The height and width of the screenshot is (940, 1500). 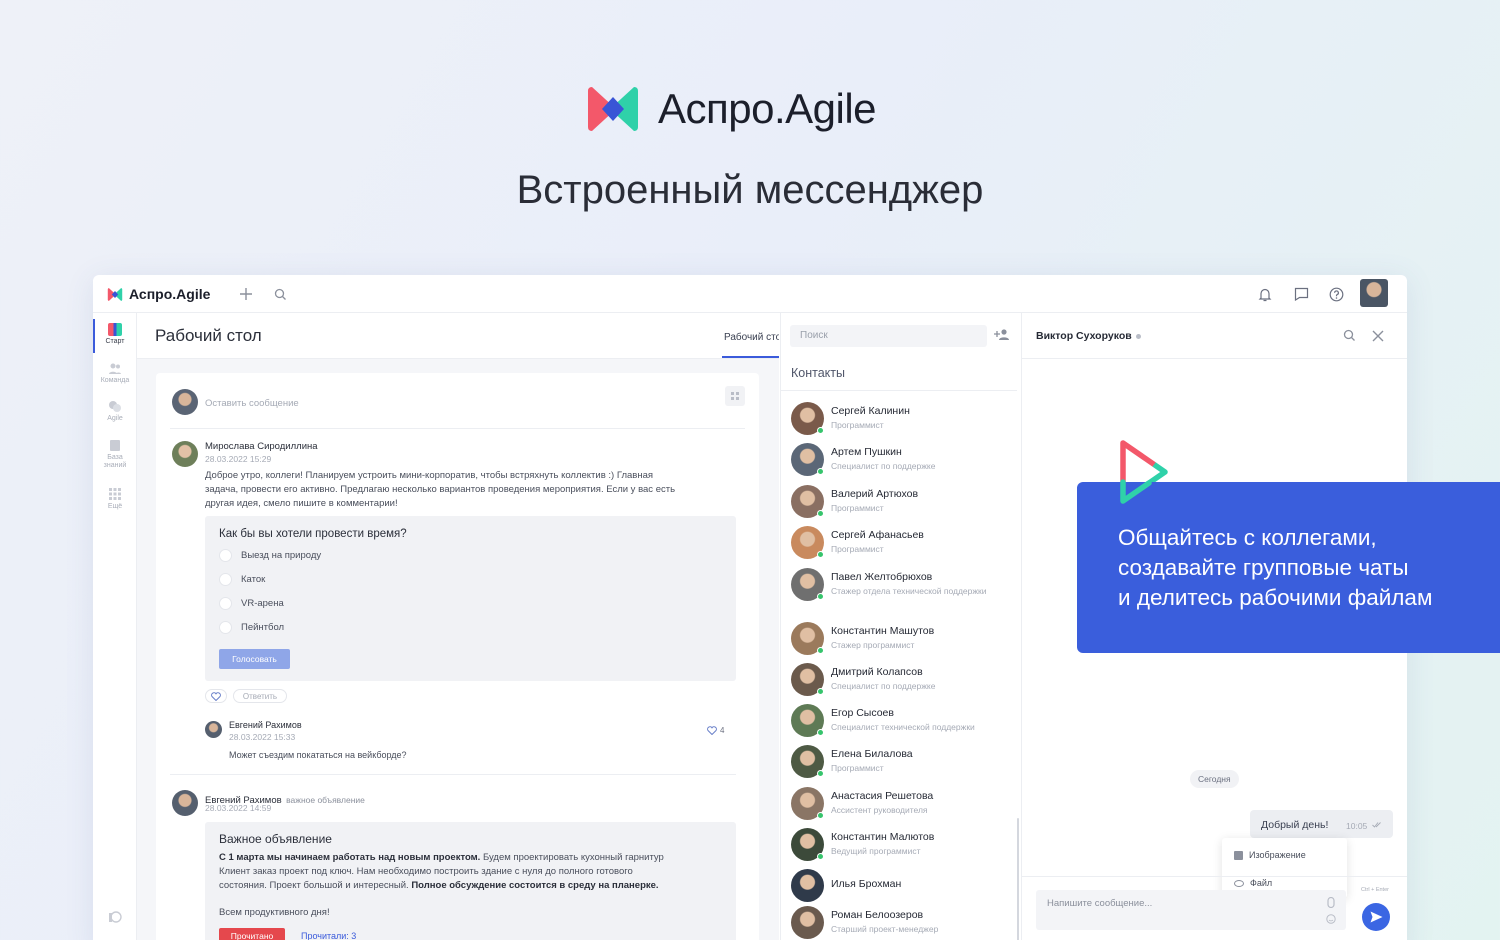 I want to click on add-user-icon, so click(x=1001, y=334).